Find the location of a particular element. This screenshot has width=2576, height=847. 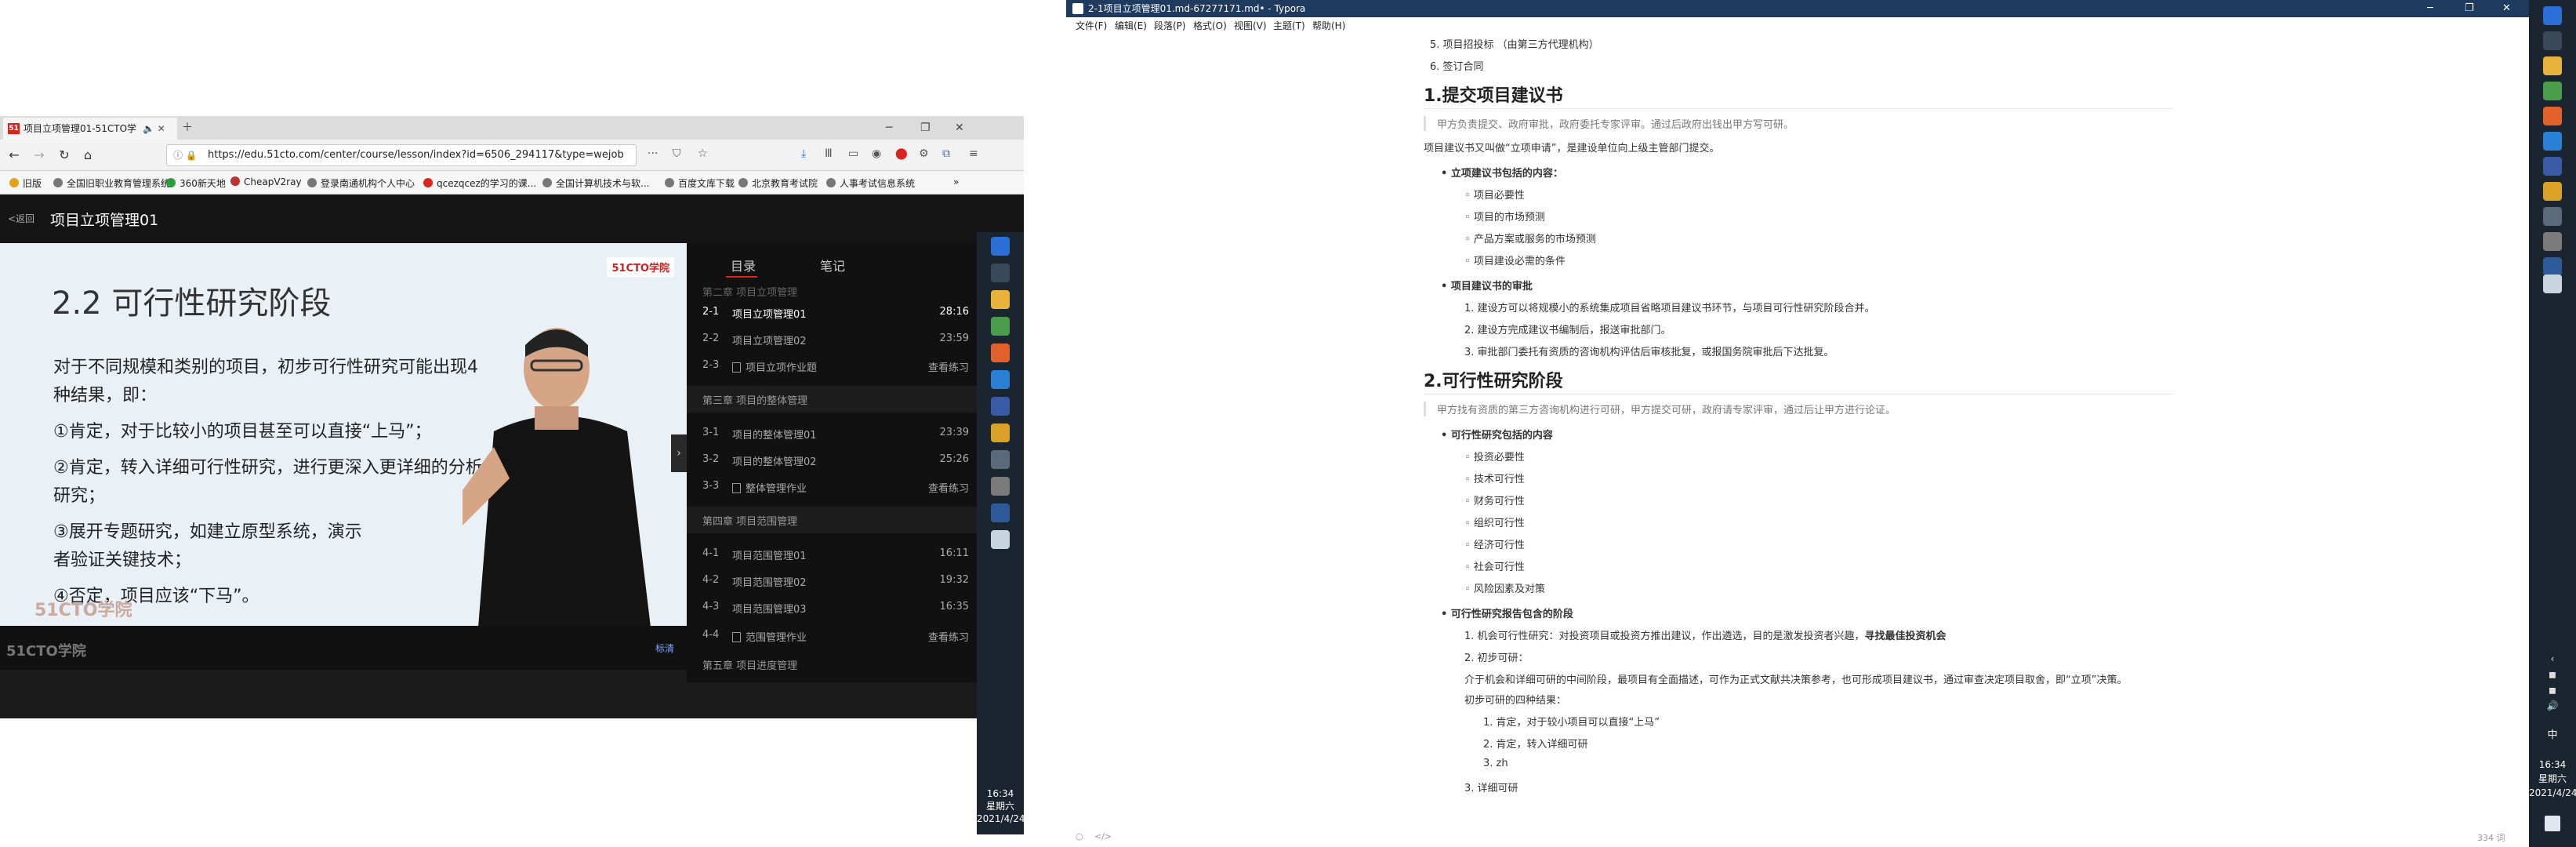

video-control-bar: 51CTO学院 标清 is located at coordinates (343, 648).